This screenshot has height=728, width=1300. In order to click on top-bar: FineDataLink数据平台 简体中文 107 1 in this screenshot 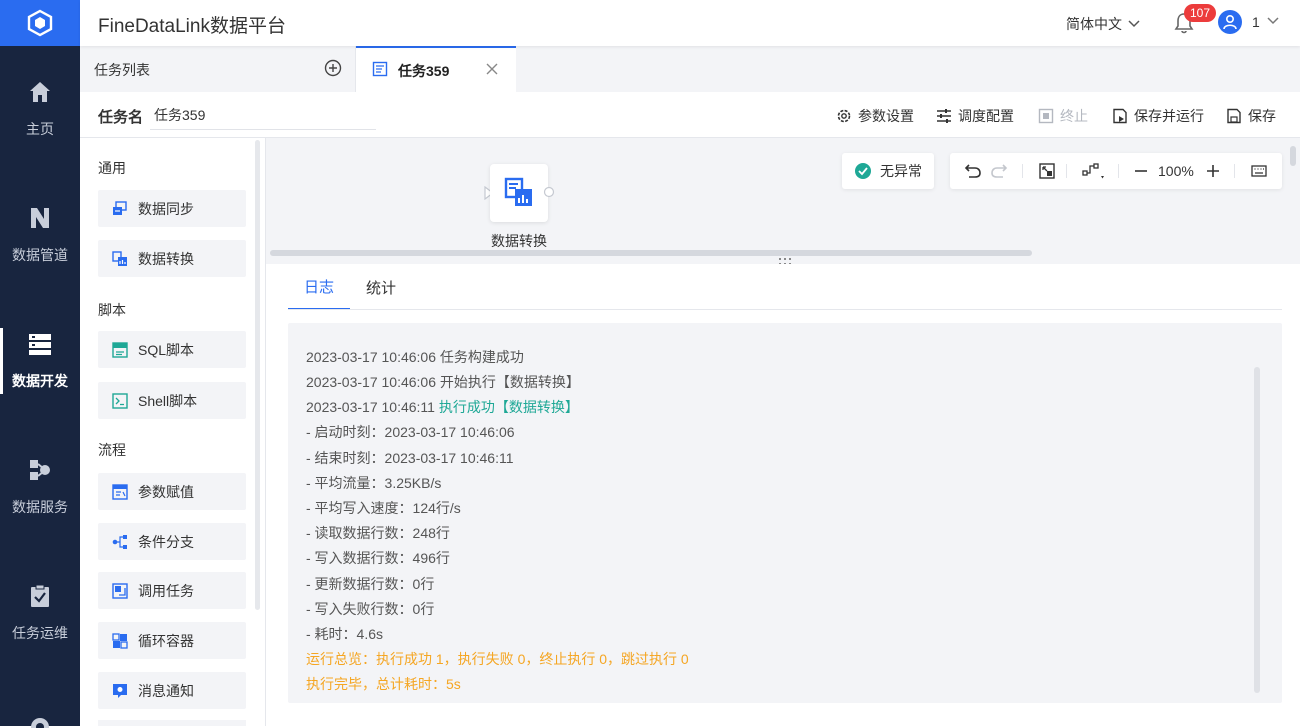, I will do `click(690, 23)`.